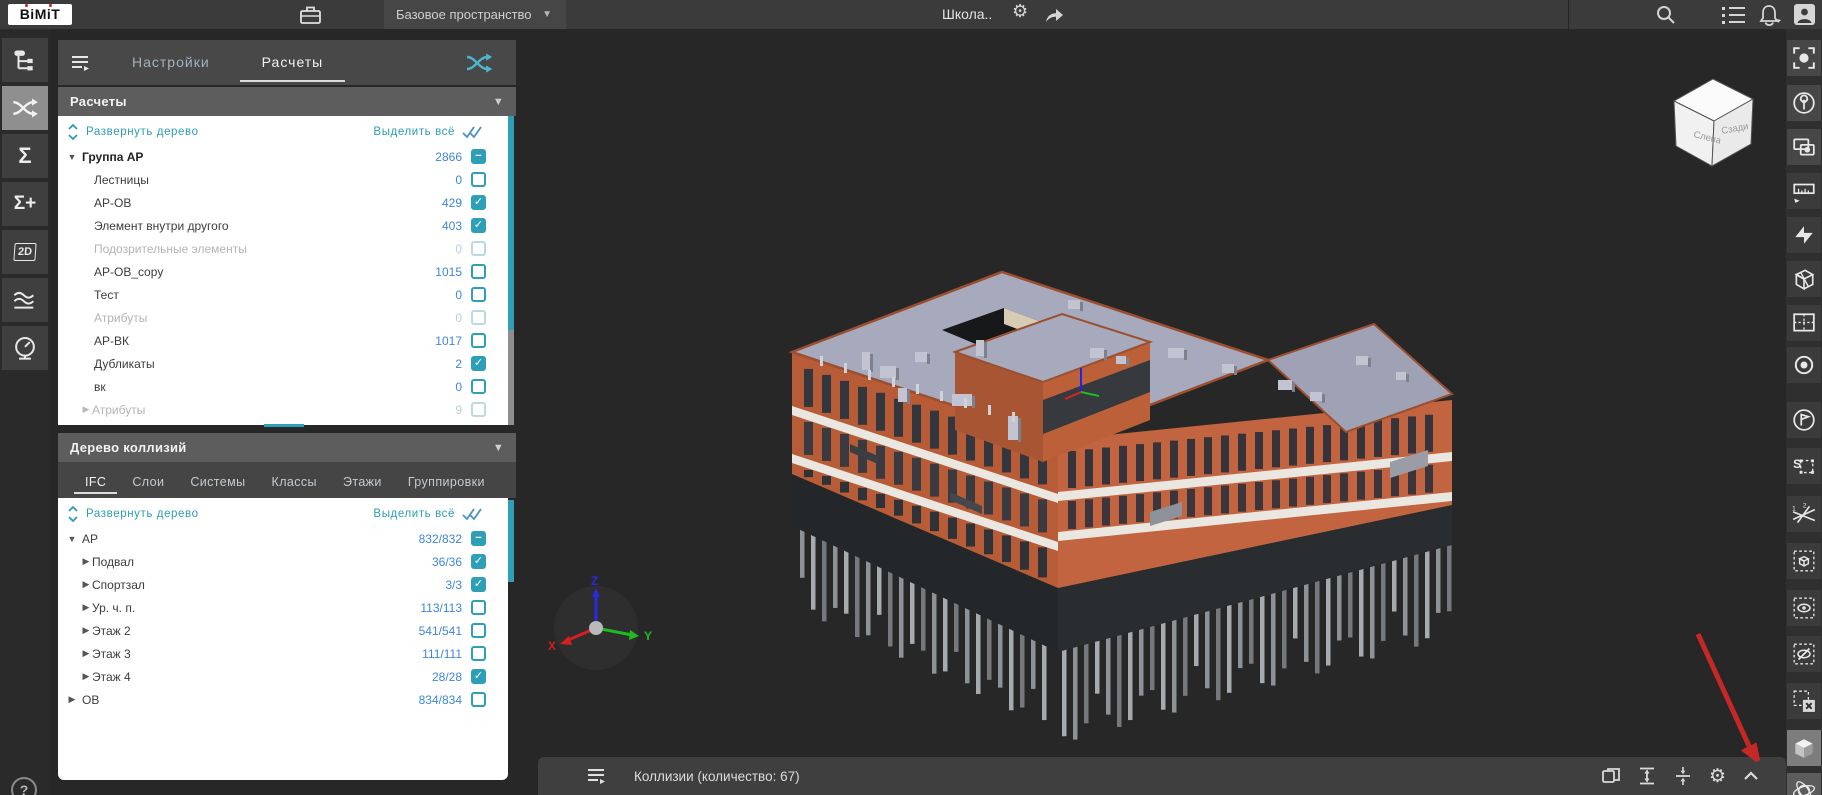 This screenshot has width=1822, height=795. I want to click on tab-groupings: Группировки, so click(446, 486).